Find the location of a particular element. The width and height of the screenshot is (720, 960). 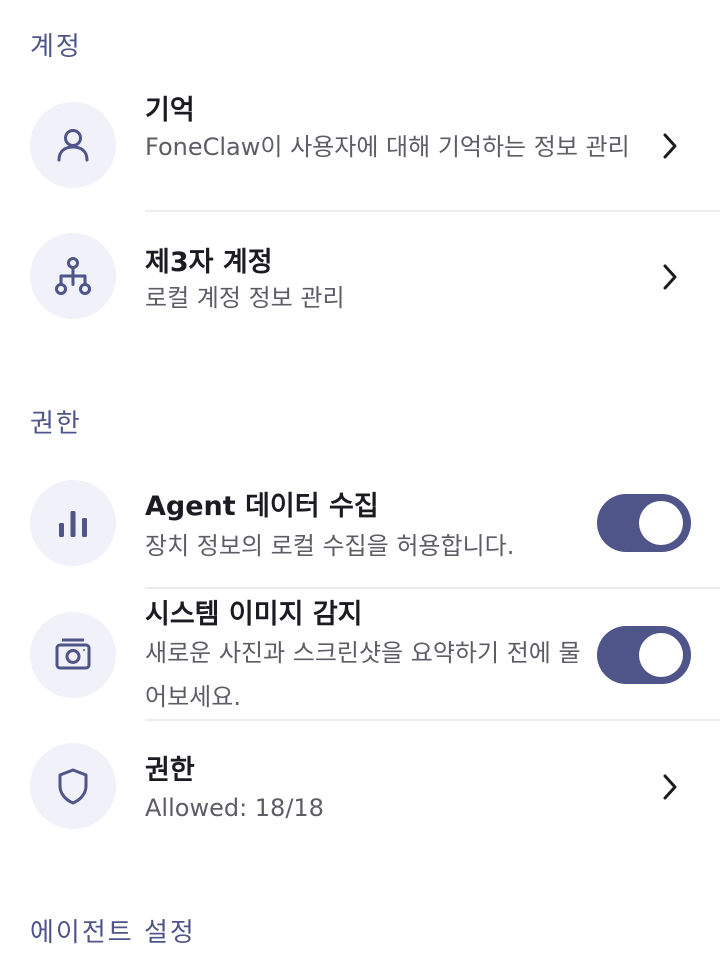

person-icon is located at coordinates (73, 145).